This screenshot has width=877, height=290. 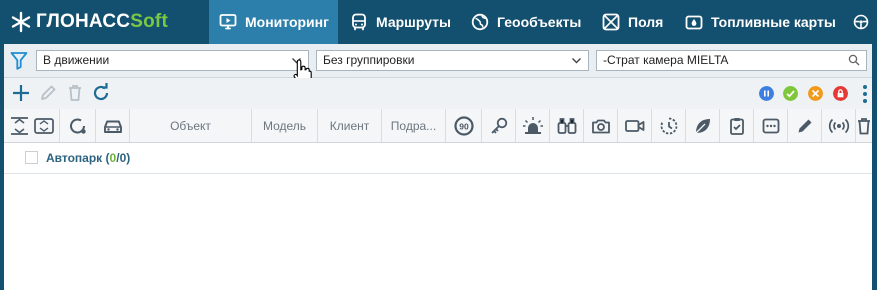 I want to click on group-count-close: ), so click(x=128, y=158).